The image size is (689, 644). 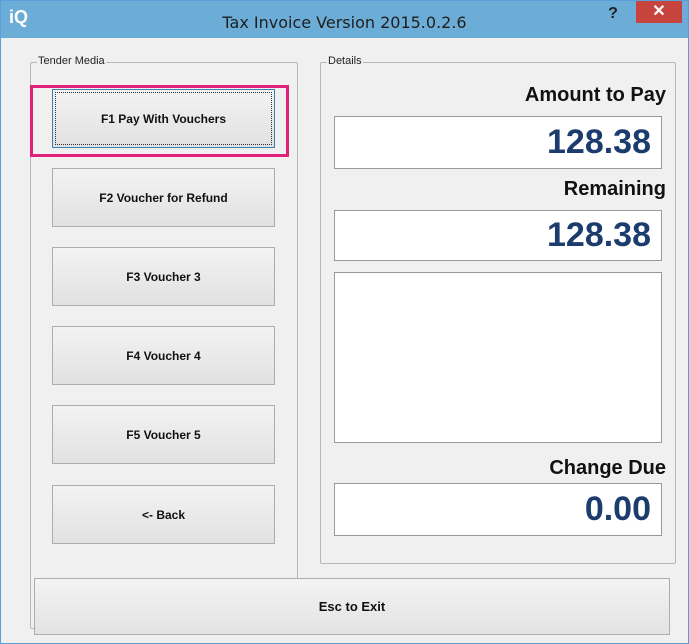 What do you see at coordinates (595, 95) in the screenshot?
I see `amount-to-pay-label: Amount to Pay` at bounding box center [595, 95].